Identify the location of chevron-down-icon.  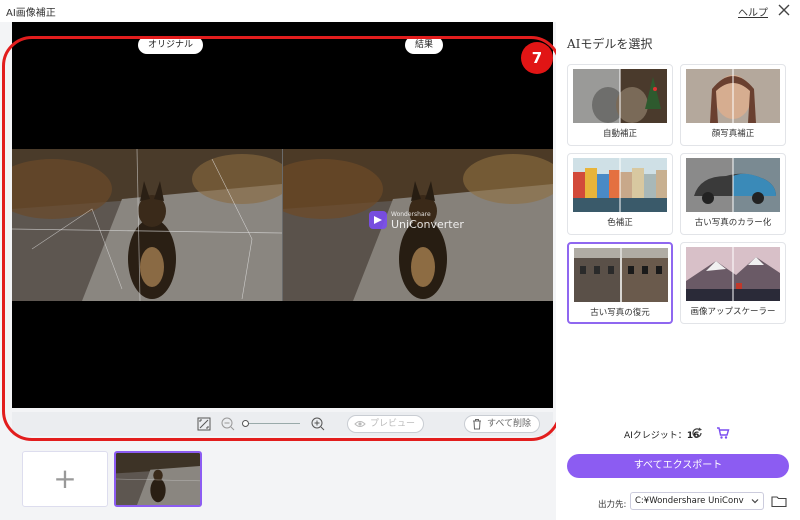
(755, 501).